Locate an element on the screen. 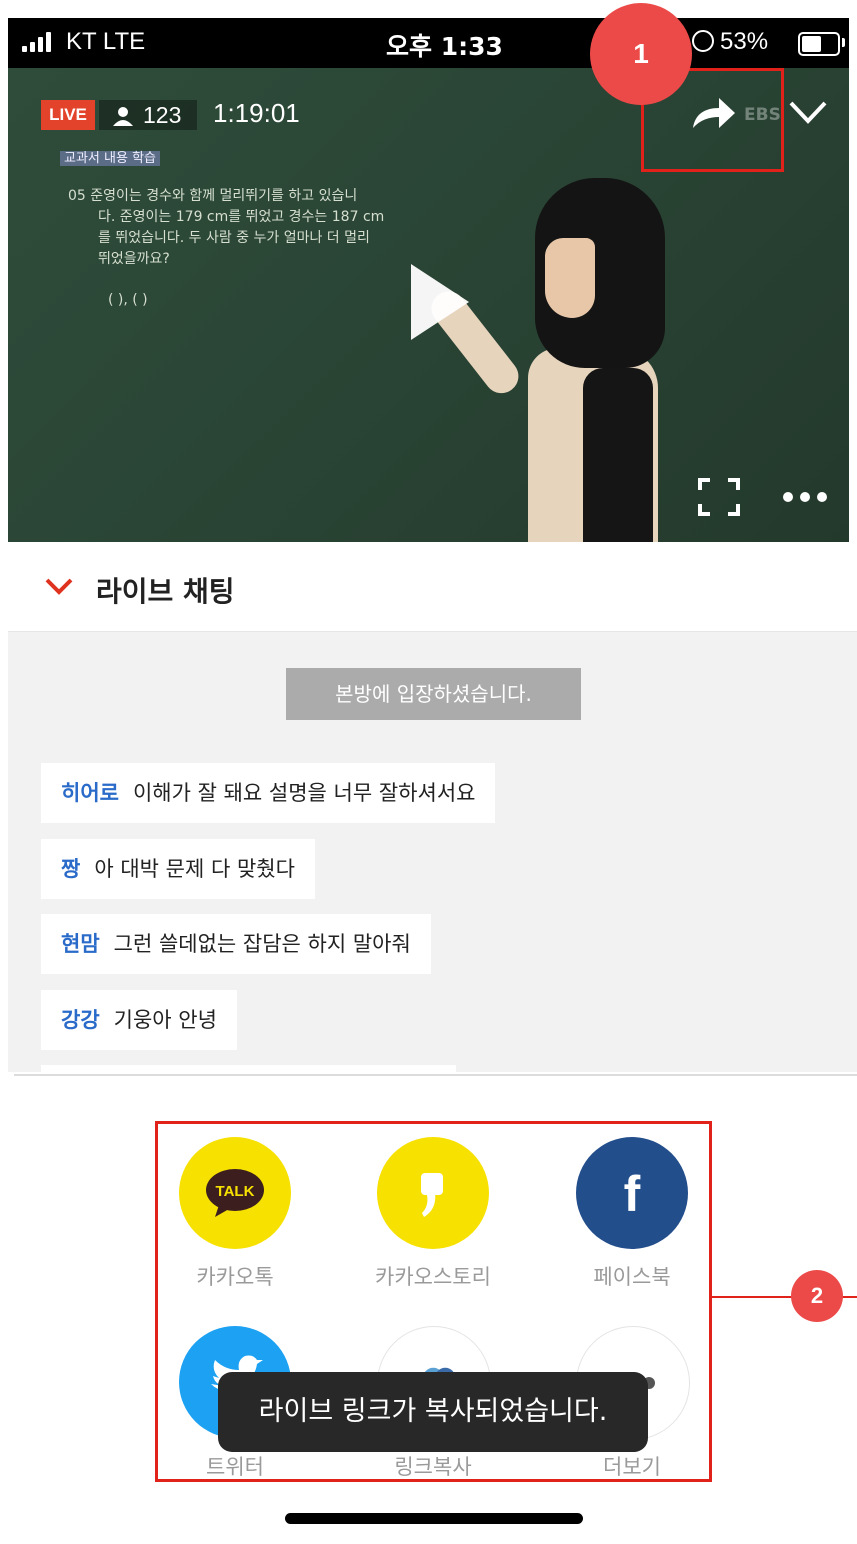 This screenshot has height=1544, width=857. board-line: ( ), ( ) is located at coordinates (128, 300).